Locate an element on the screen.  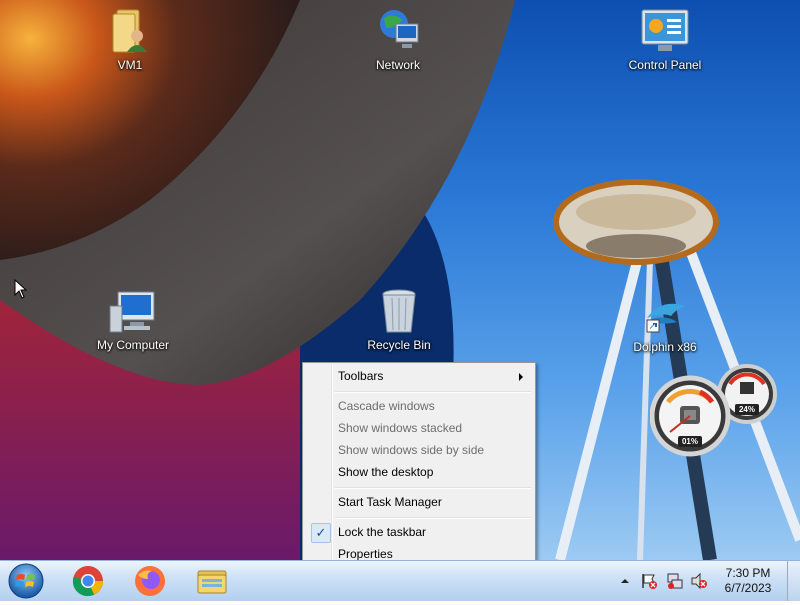
desktop-icon-recycle-bin: Recycle Bin is located at coordinates (399, 320).